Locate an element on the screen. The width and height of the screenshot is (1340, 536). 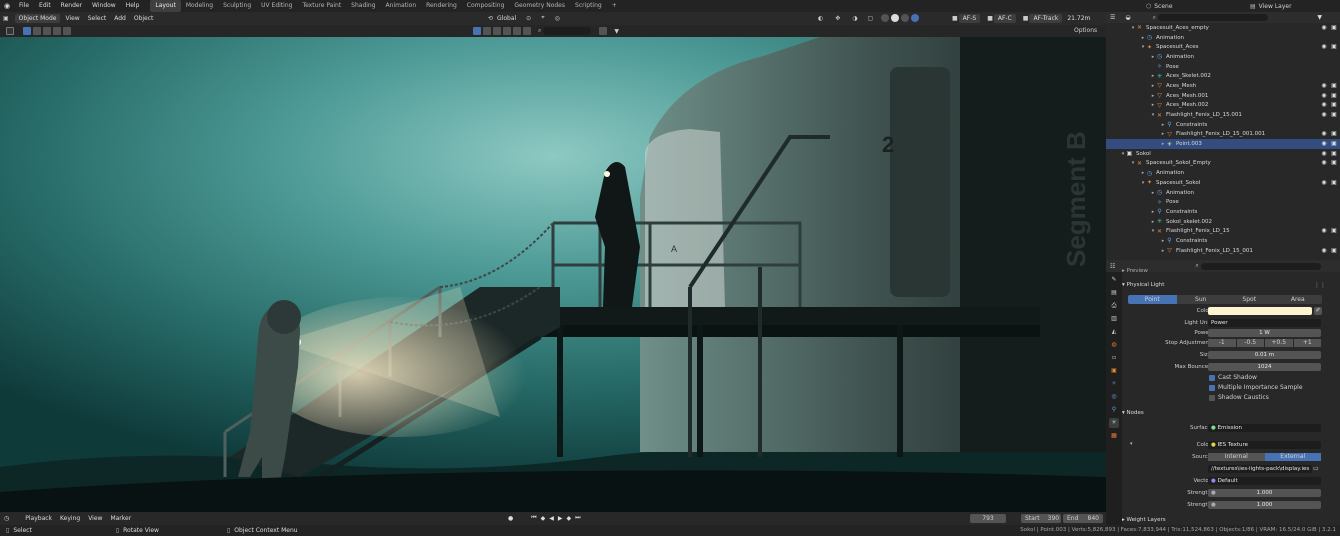
outliner-row: ▾ ✕ Spacesuit_Aces_empty ◉ ▣ is located at coordinates (1223, 28).